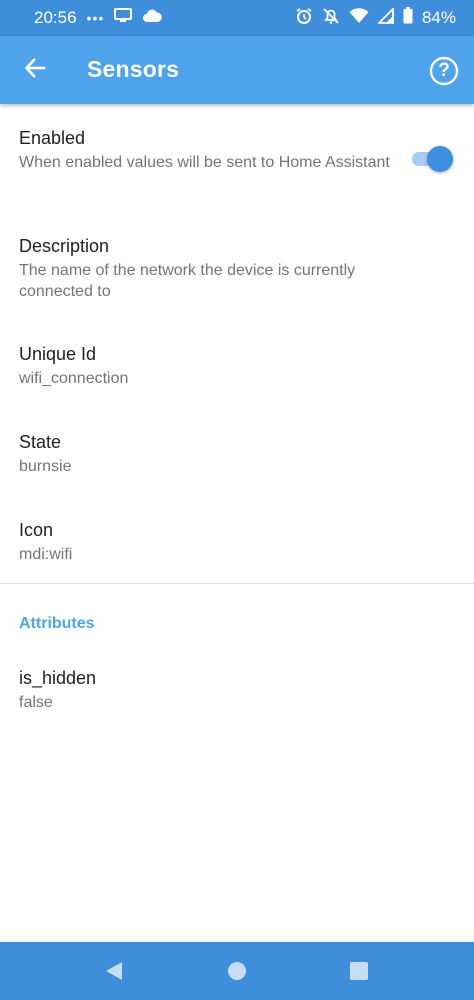 This screenshot has height=1000, width=474. I want to click on pref-title: Icon, so click(36, 530).